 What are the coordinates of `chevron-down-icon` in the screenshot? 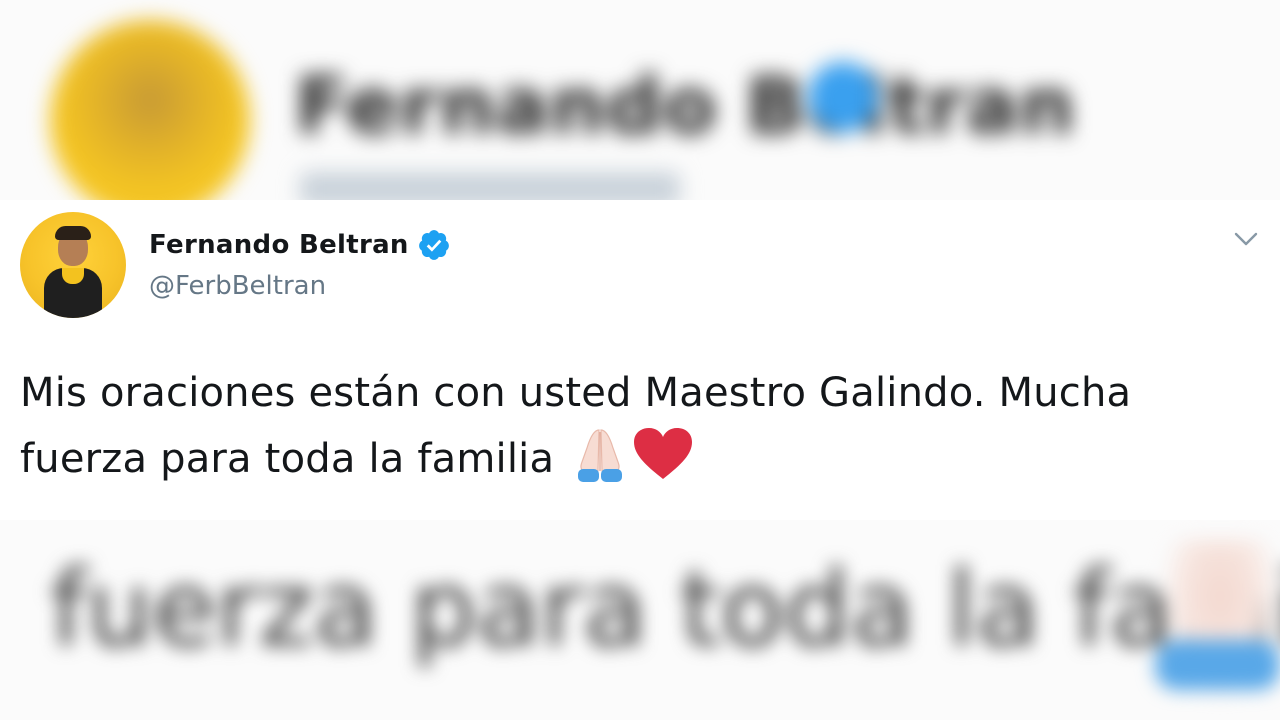 It's located at (1246, 239).